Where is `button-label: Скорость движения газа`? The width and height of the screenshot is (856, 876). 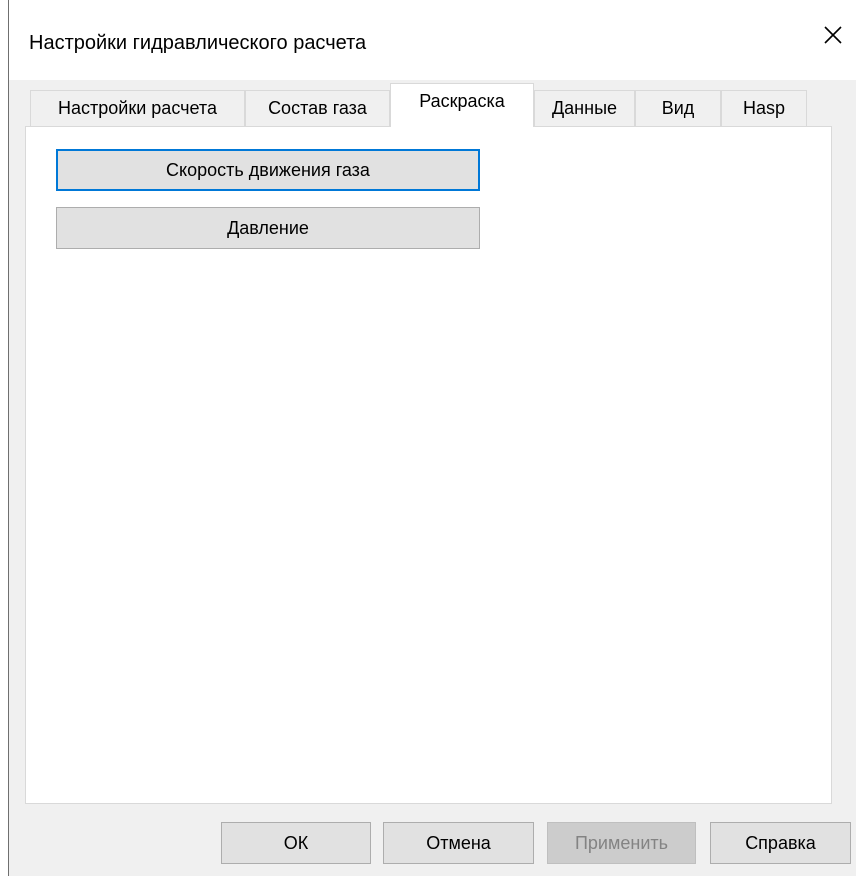
button-label: Скорость движения газа is located at coordinates (268, 169).